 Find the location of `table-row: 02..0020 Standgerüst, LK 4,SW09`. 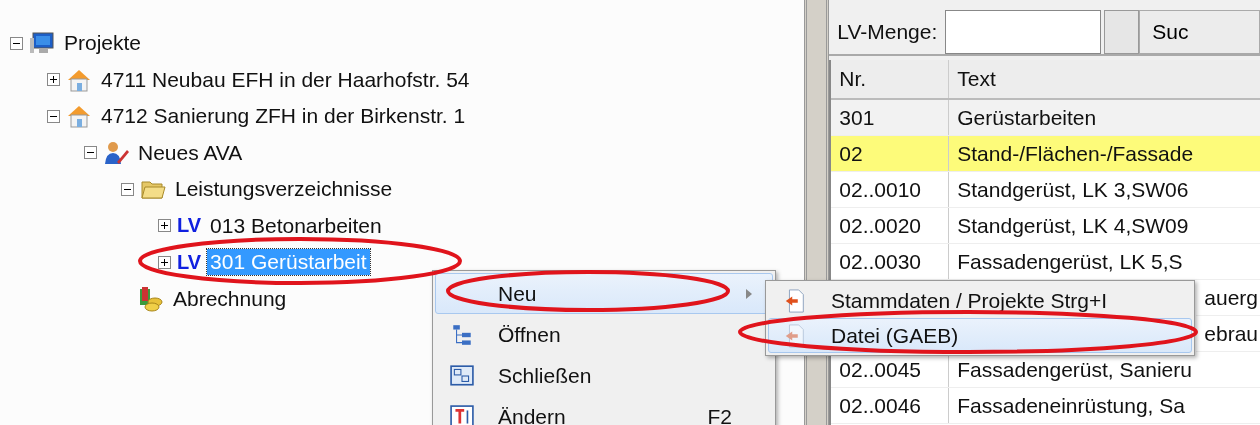

table-row: 02..0020 Standgerüst, LK 4,SW09 is located at coordinates (1045, 226).